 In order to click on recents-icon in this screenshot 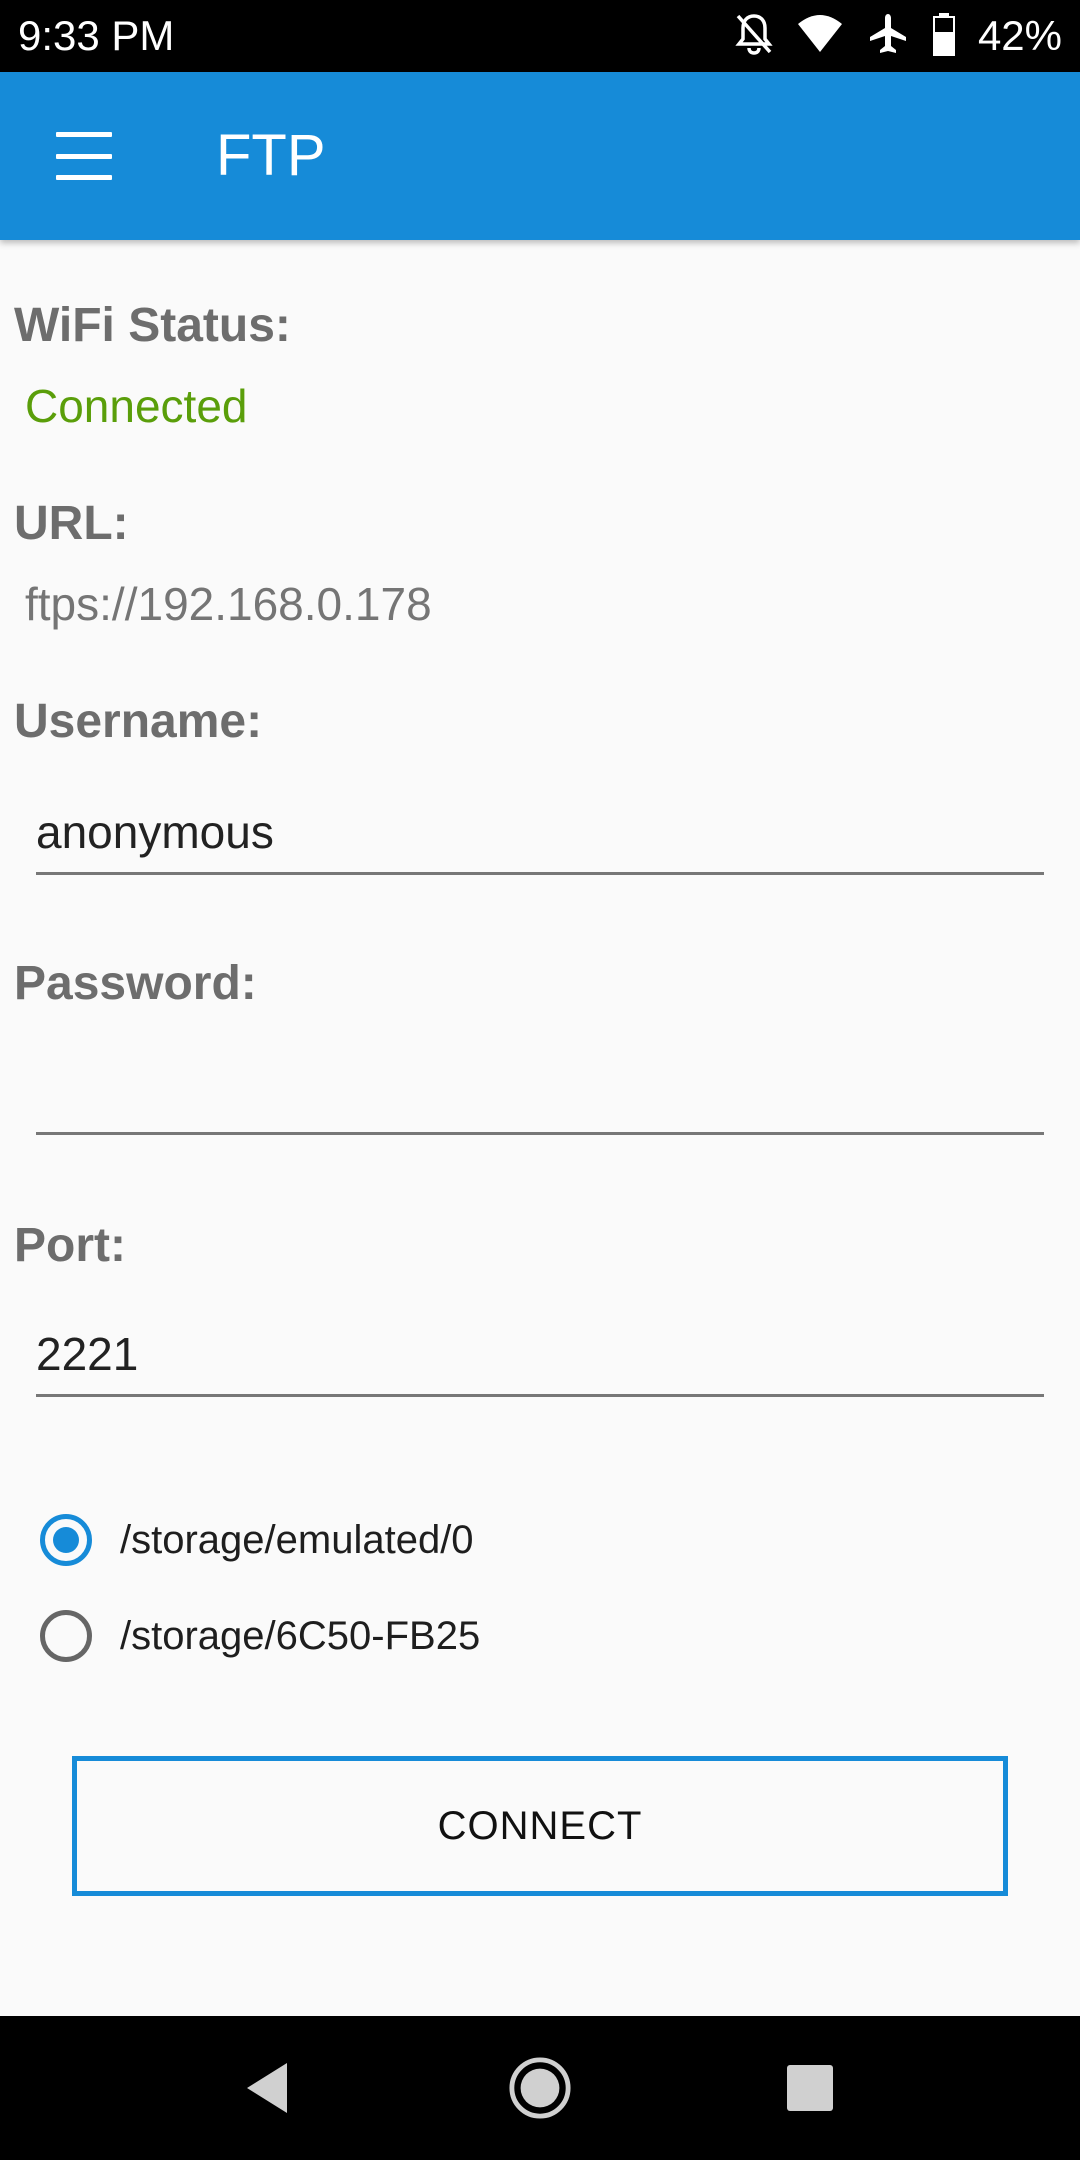, I will do `click(810, 2088)`.